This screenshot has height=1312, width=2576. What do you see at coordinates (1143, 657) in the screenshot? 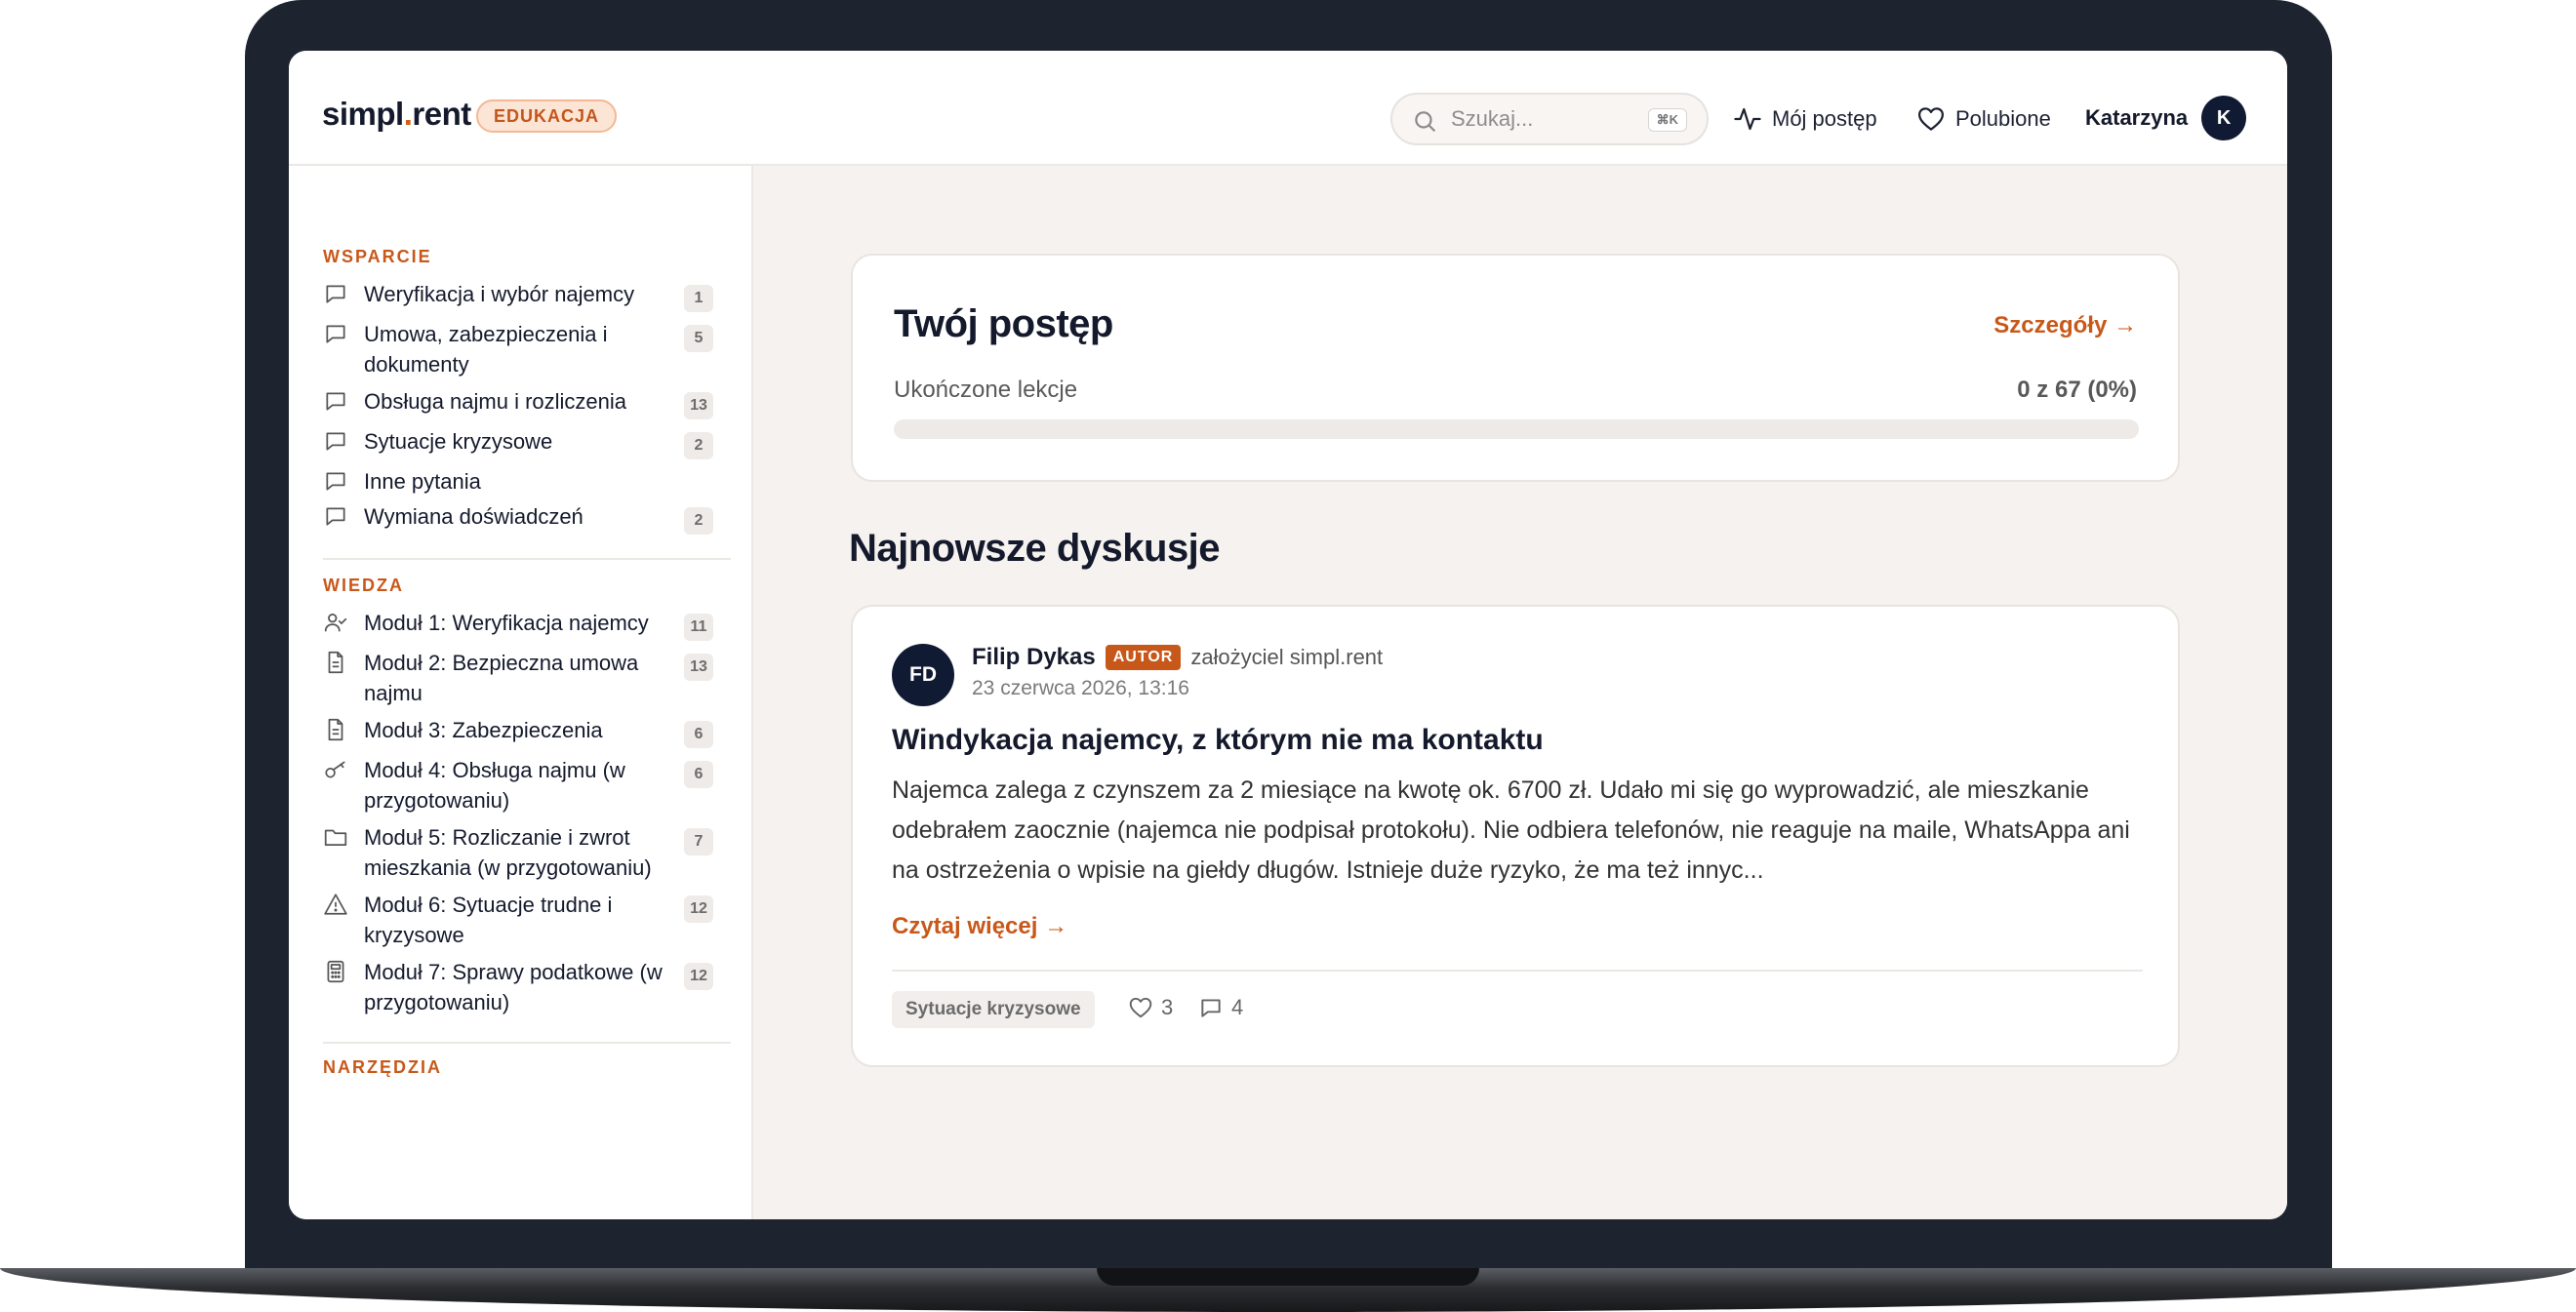
I see `author-badge: AUTOR` at bounding box center [1143, 657].